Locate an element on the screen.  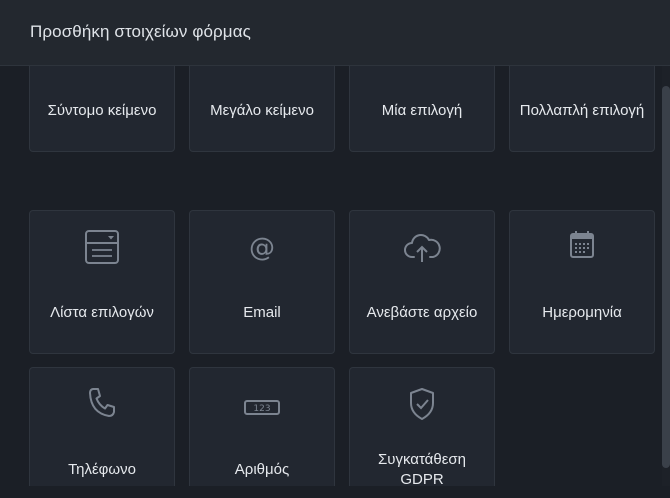
tile-gdpr-consent: Συγκατάθεση GDPR is located at coordinates (422, 426).